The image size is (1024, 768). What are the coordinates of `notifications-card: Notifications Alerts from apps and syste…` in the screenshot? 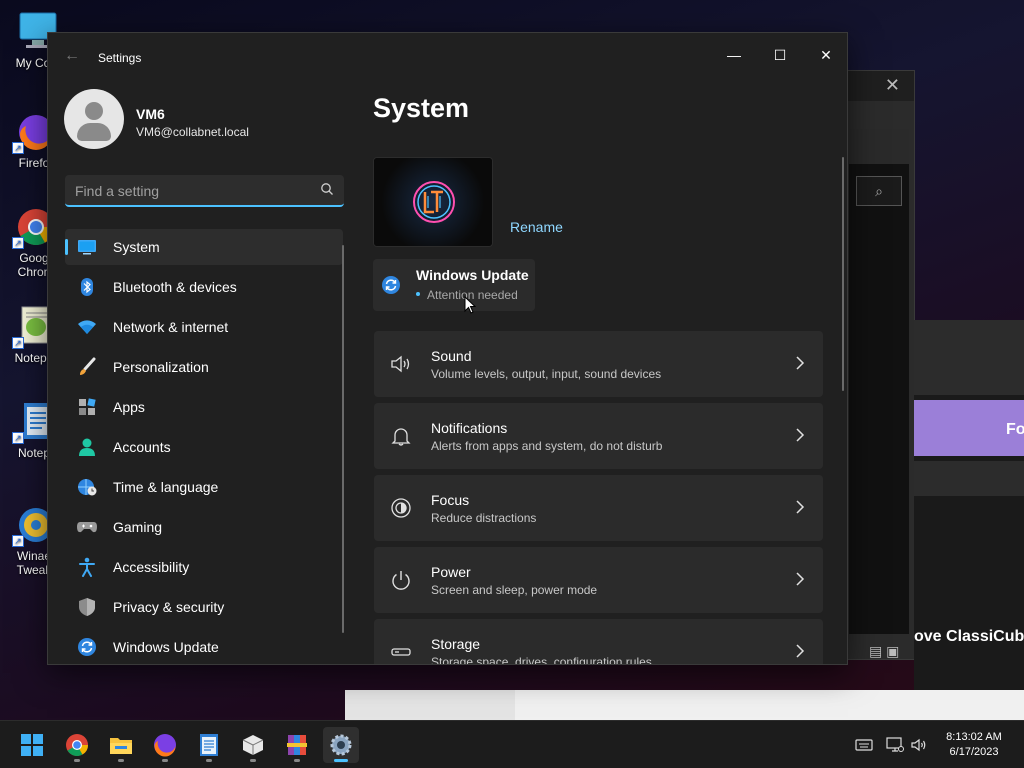 It's located at (598, 436).